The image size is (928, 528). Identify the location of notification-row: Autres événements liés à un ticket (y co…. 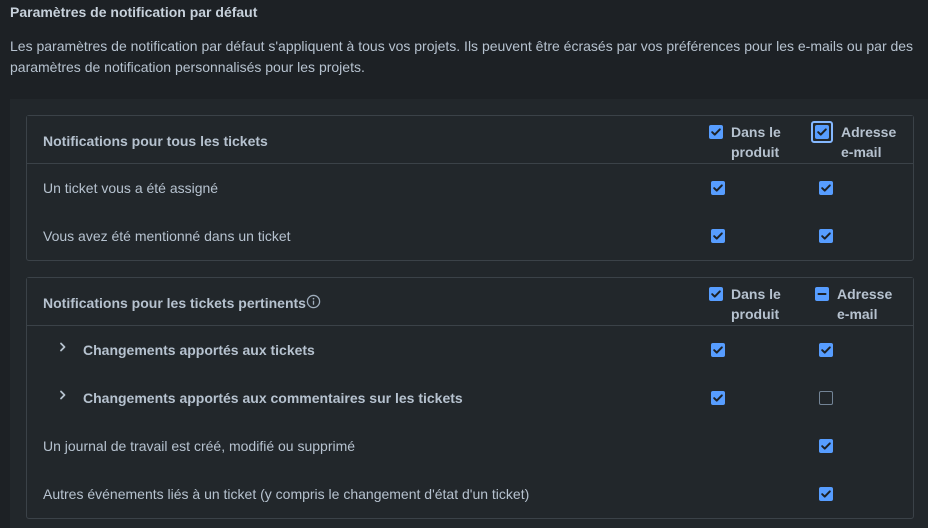
(470, 494).